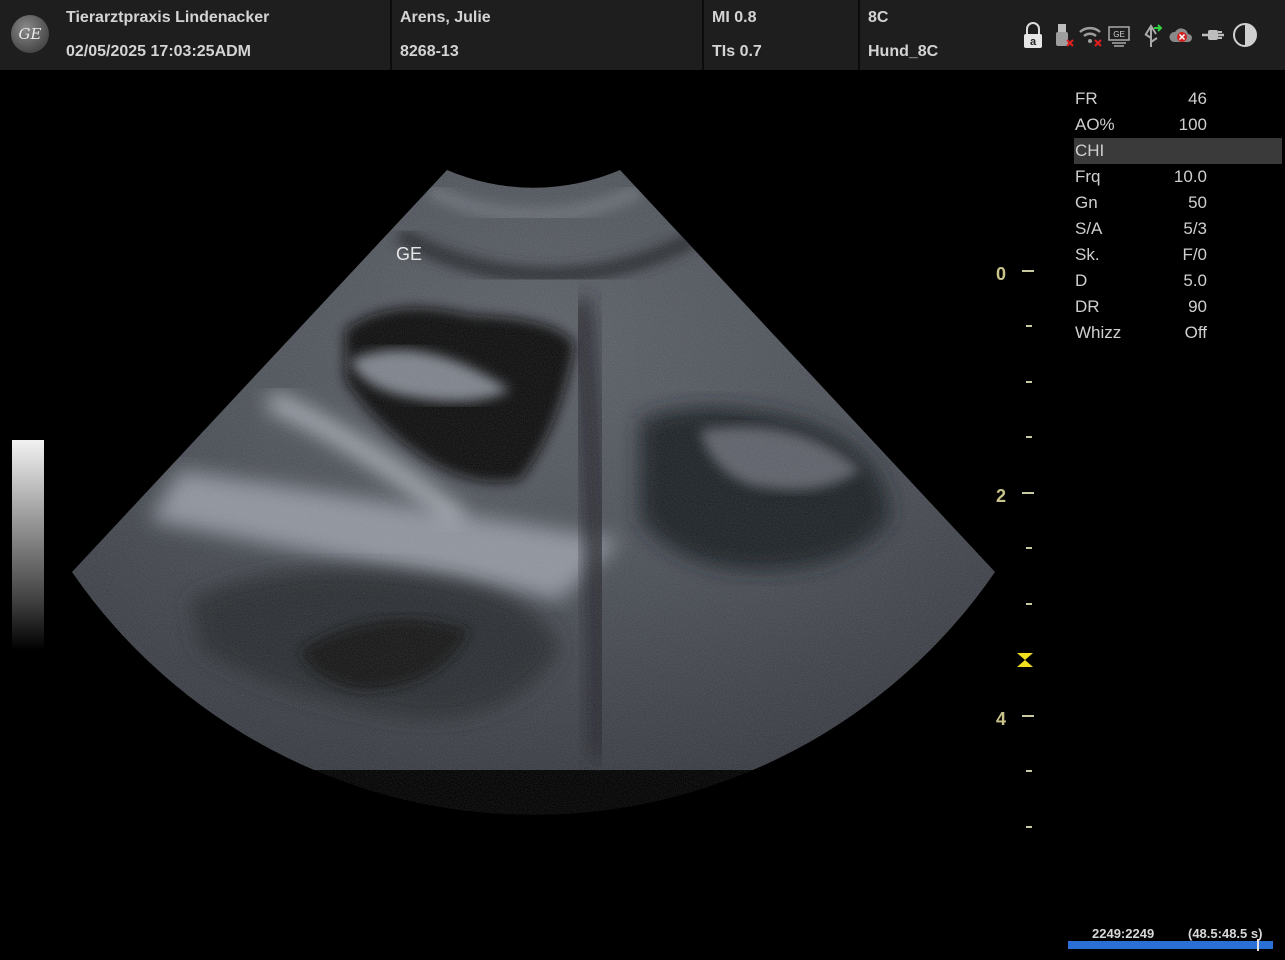 The height and width of the screenshot is (960, 1285). Describe the element at coordinates (878, 18) in the screenshot. I see `probe-name: 8C` at that location.